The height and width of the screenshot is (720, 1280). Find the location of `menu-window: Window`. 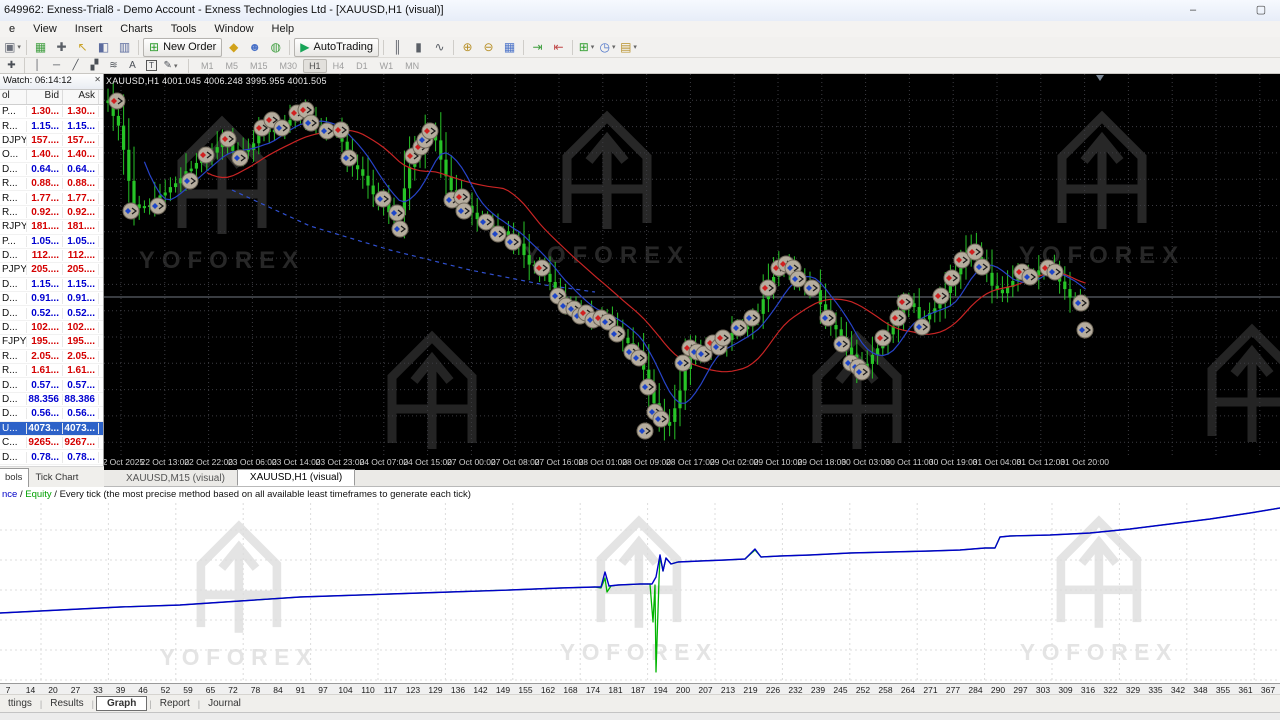

menu-window: Window is located at coordinates (233, 29).